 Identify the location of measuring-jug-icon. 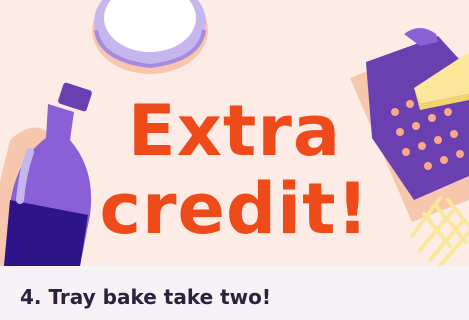
(150, 37).